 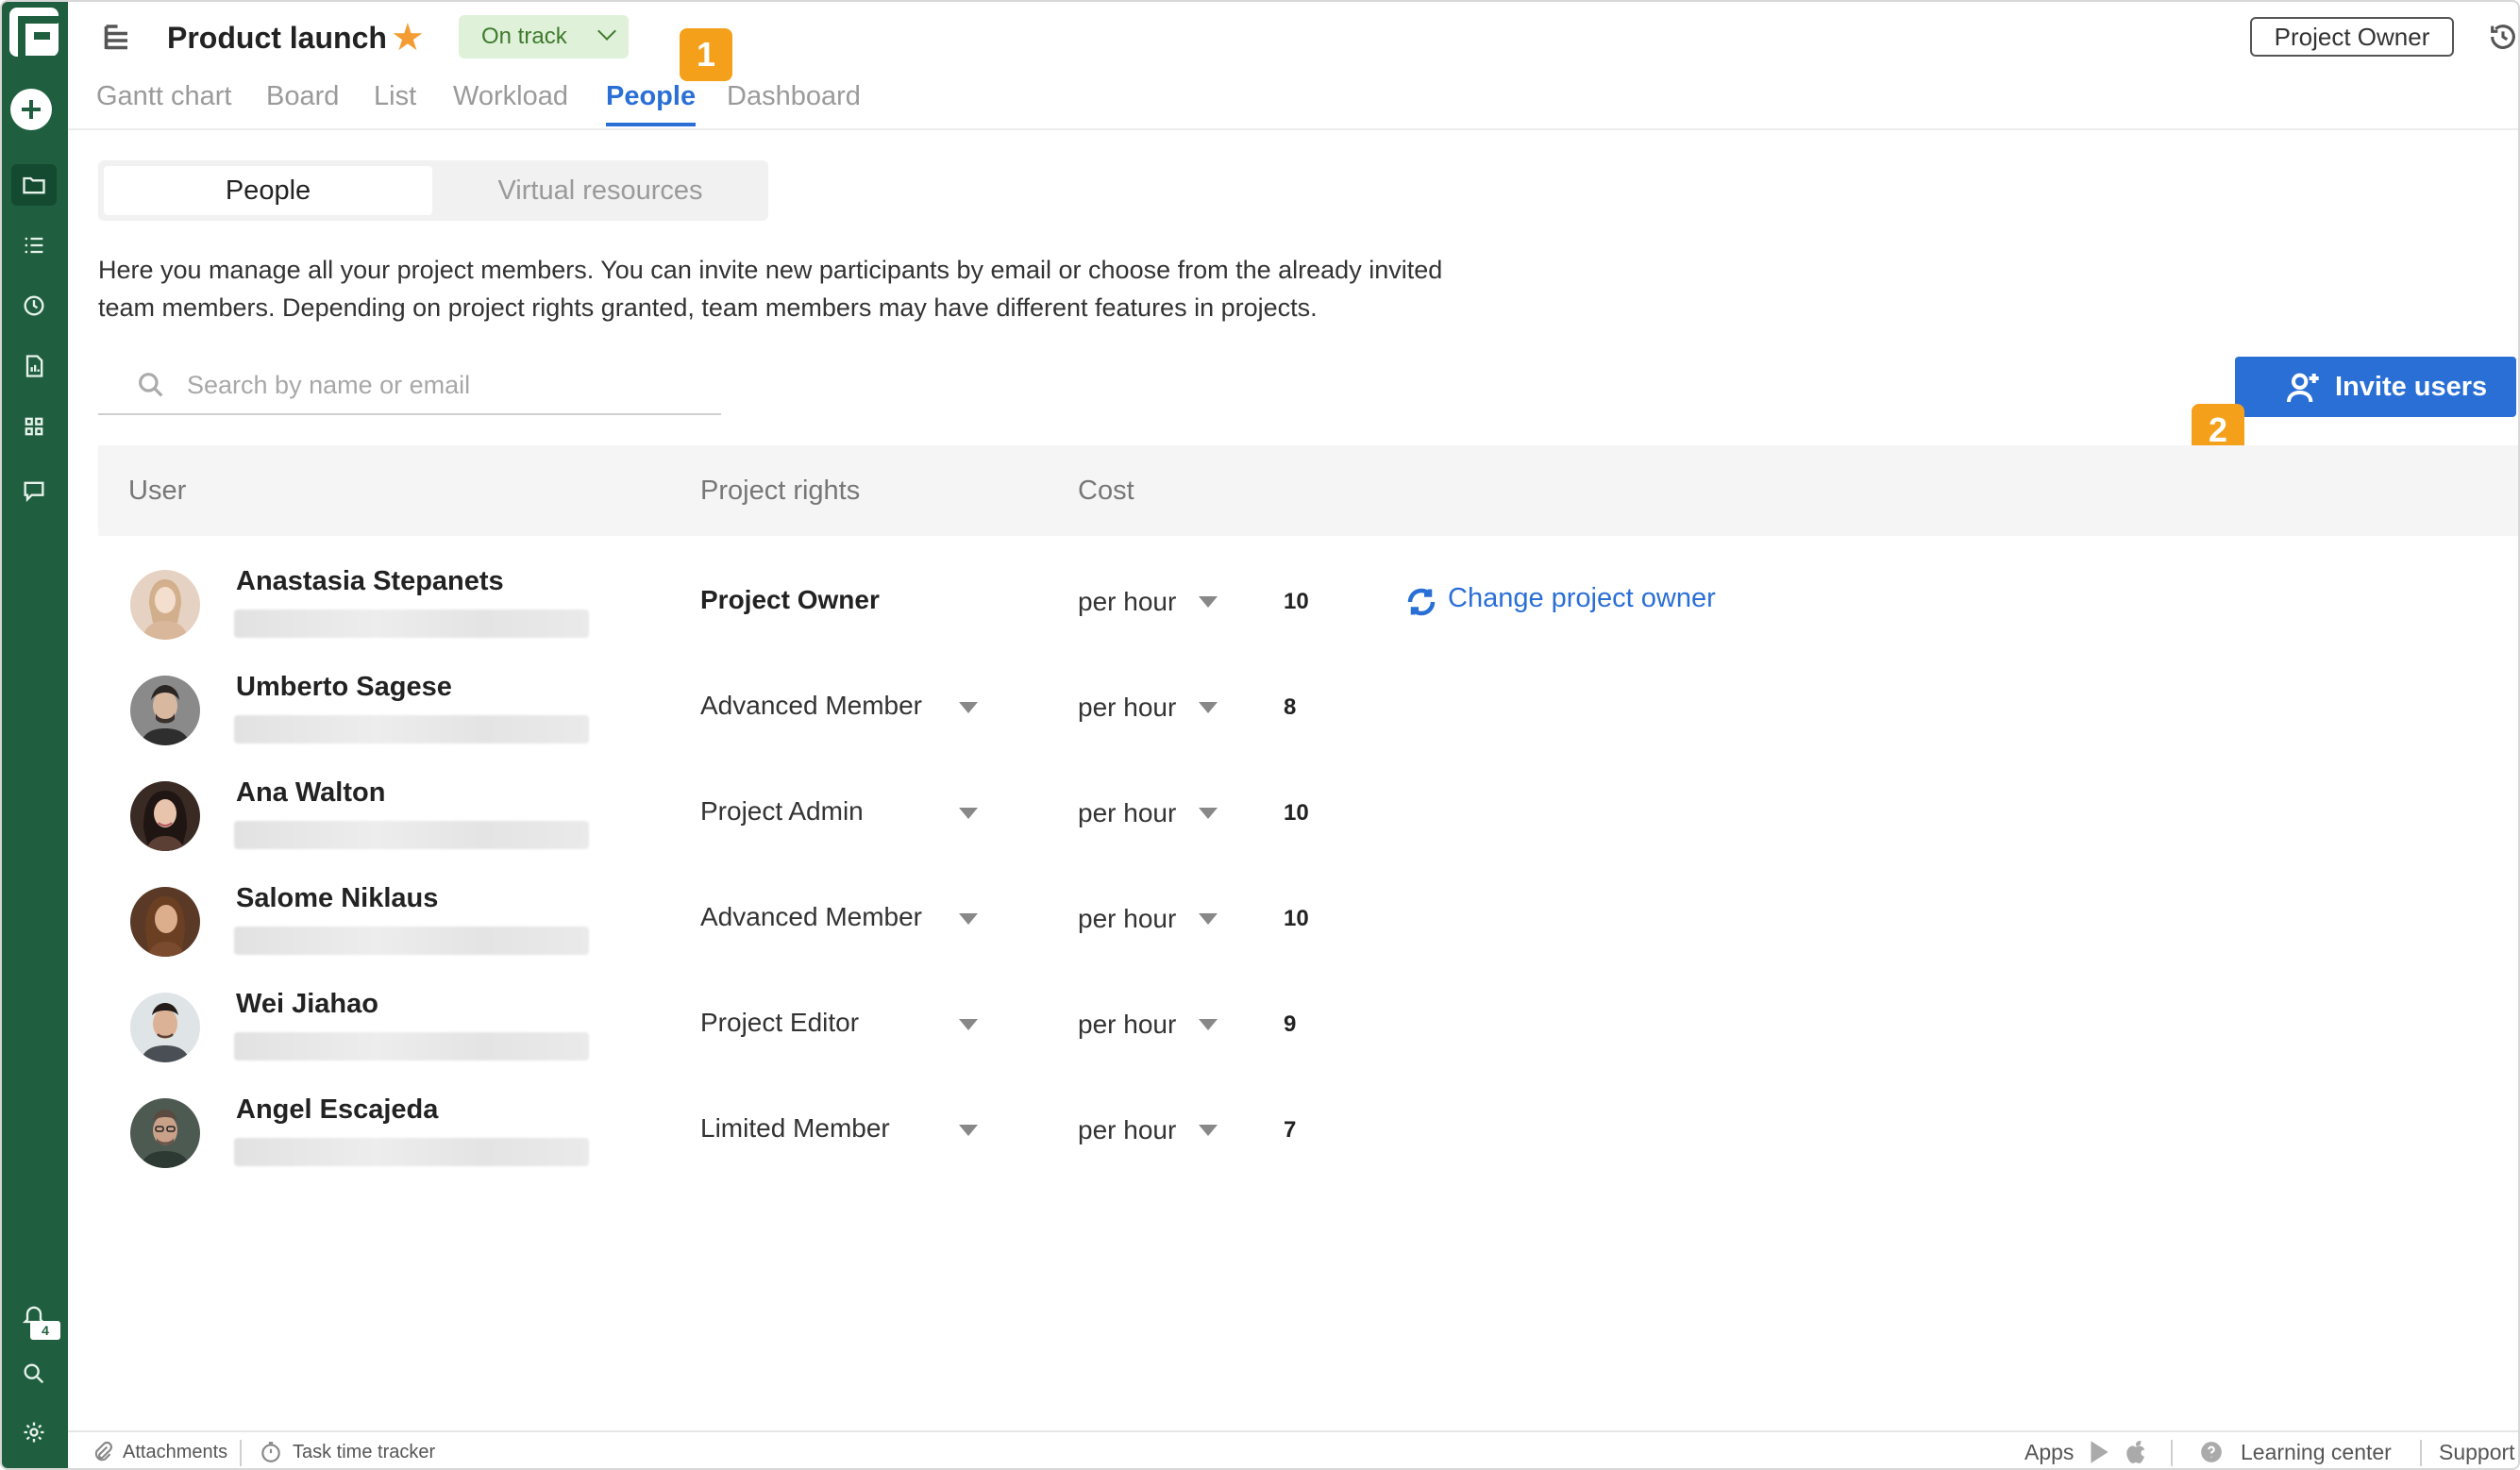 I want to click on segment-people: People, so click(x=268, y=190).